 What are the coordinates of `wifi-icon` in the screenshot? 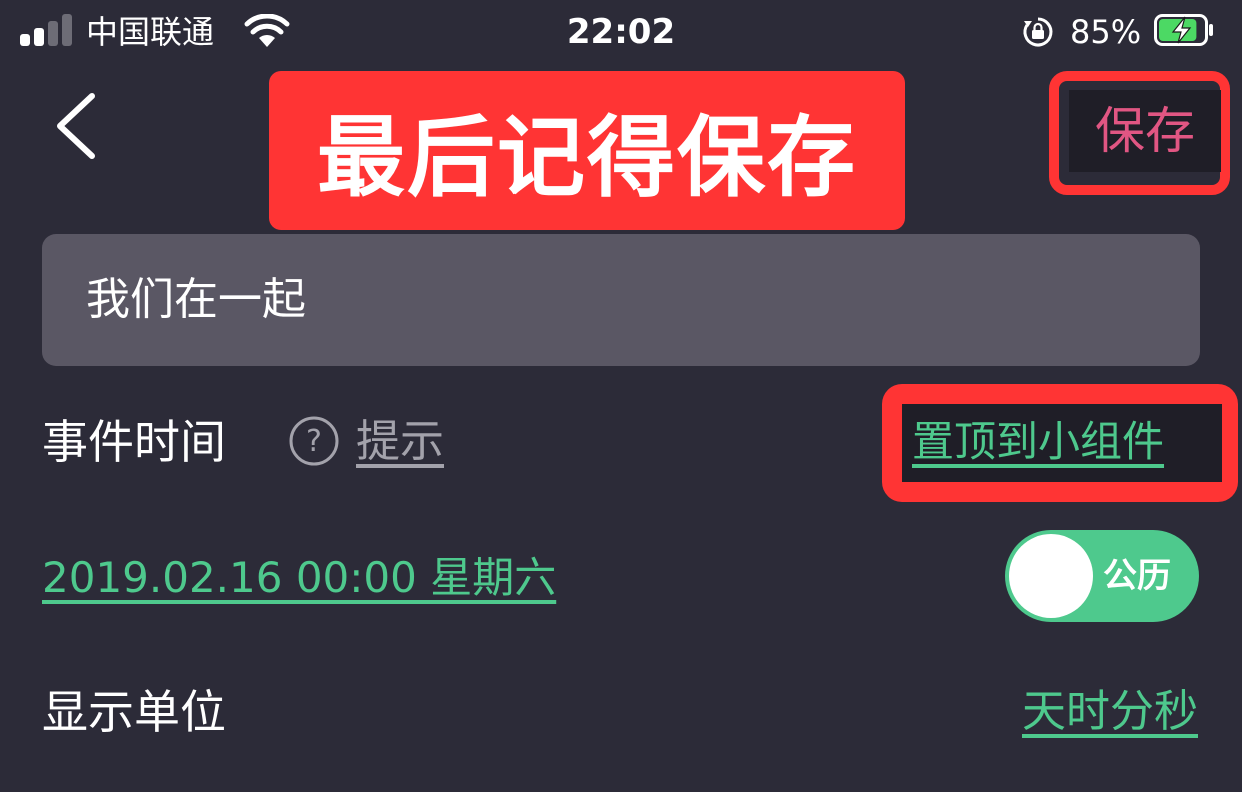 It's located at (267, 30).